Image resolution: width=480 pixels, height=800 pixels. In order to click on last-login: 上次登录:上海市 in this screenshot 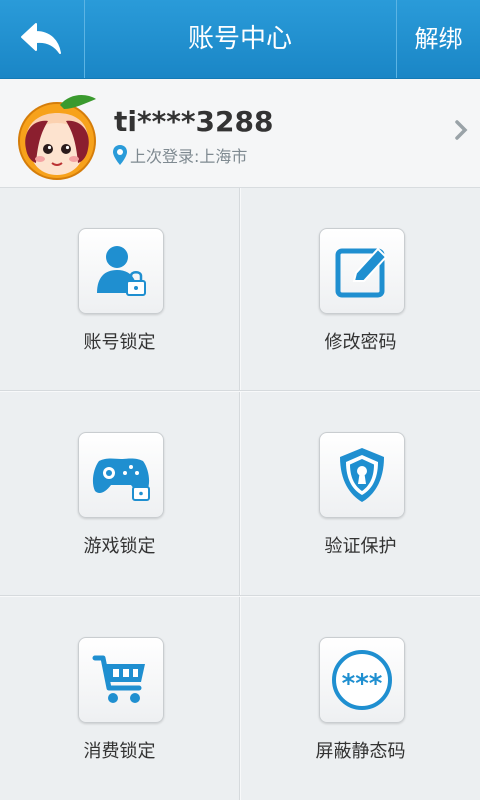, I will do `click(179, 155)`.